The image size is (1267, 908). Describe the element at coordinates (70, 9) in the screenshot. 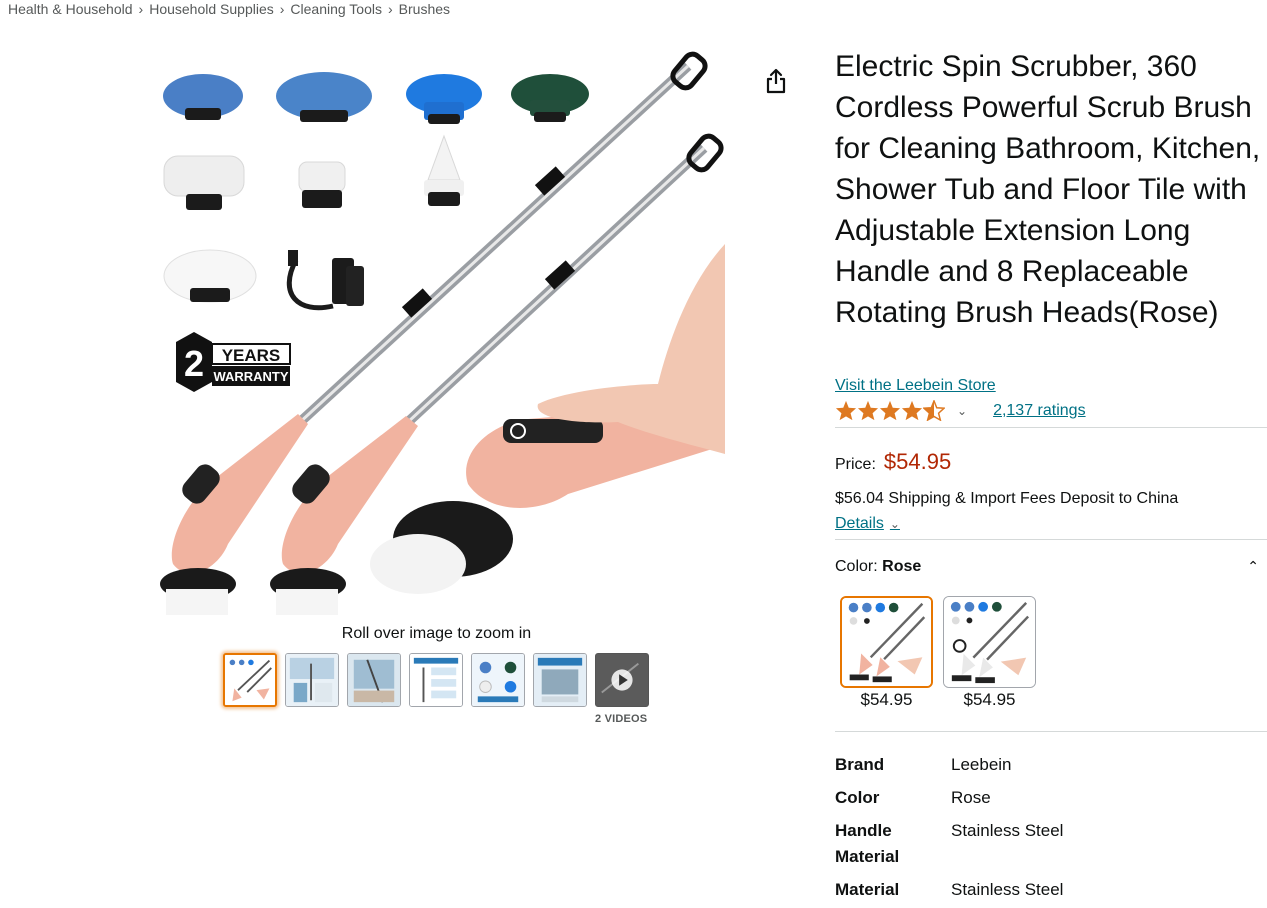

I see `breadcrumb-health-household: Health & Household` at that location.